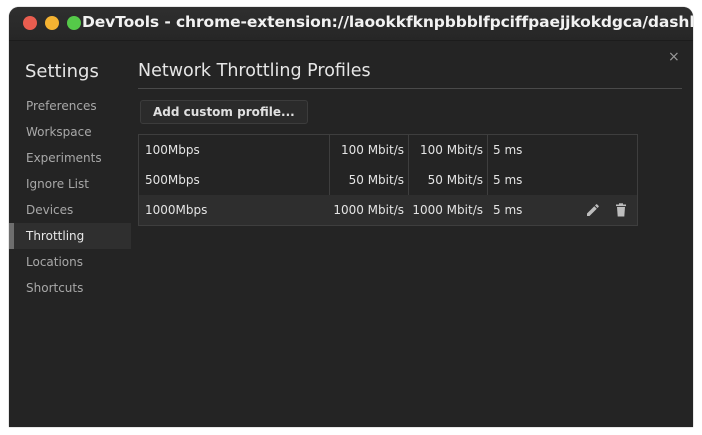 This screenshot has width=702, height=435. I want to click on profile-name: 100Mbps, so click(172, 150).